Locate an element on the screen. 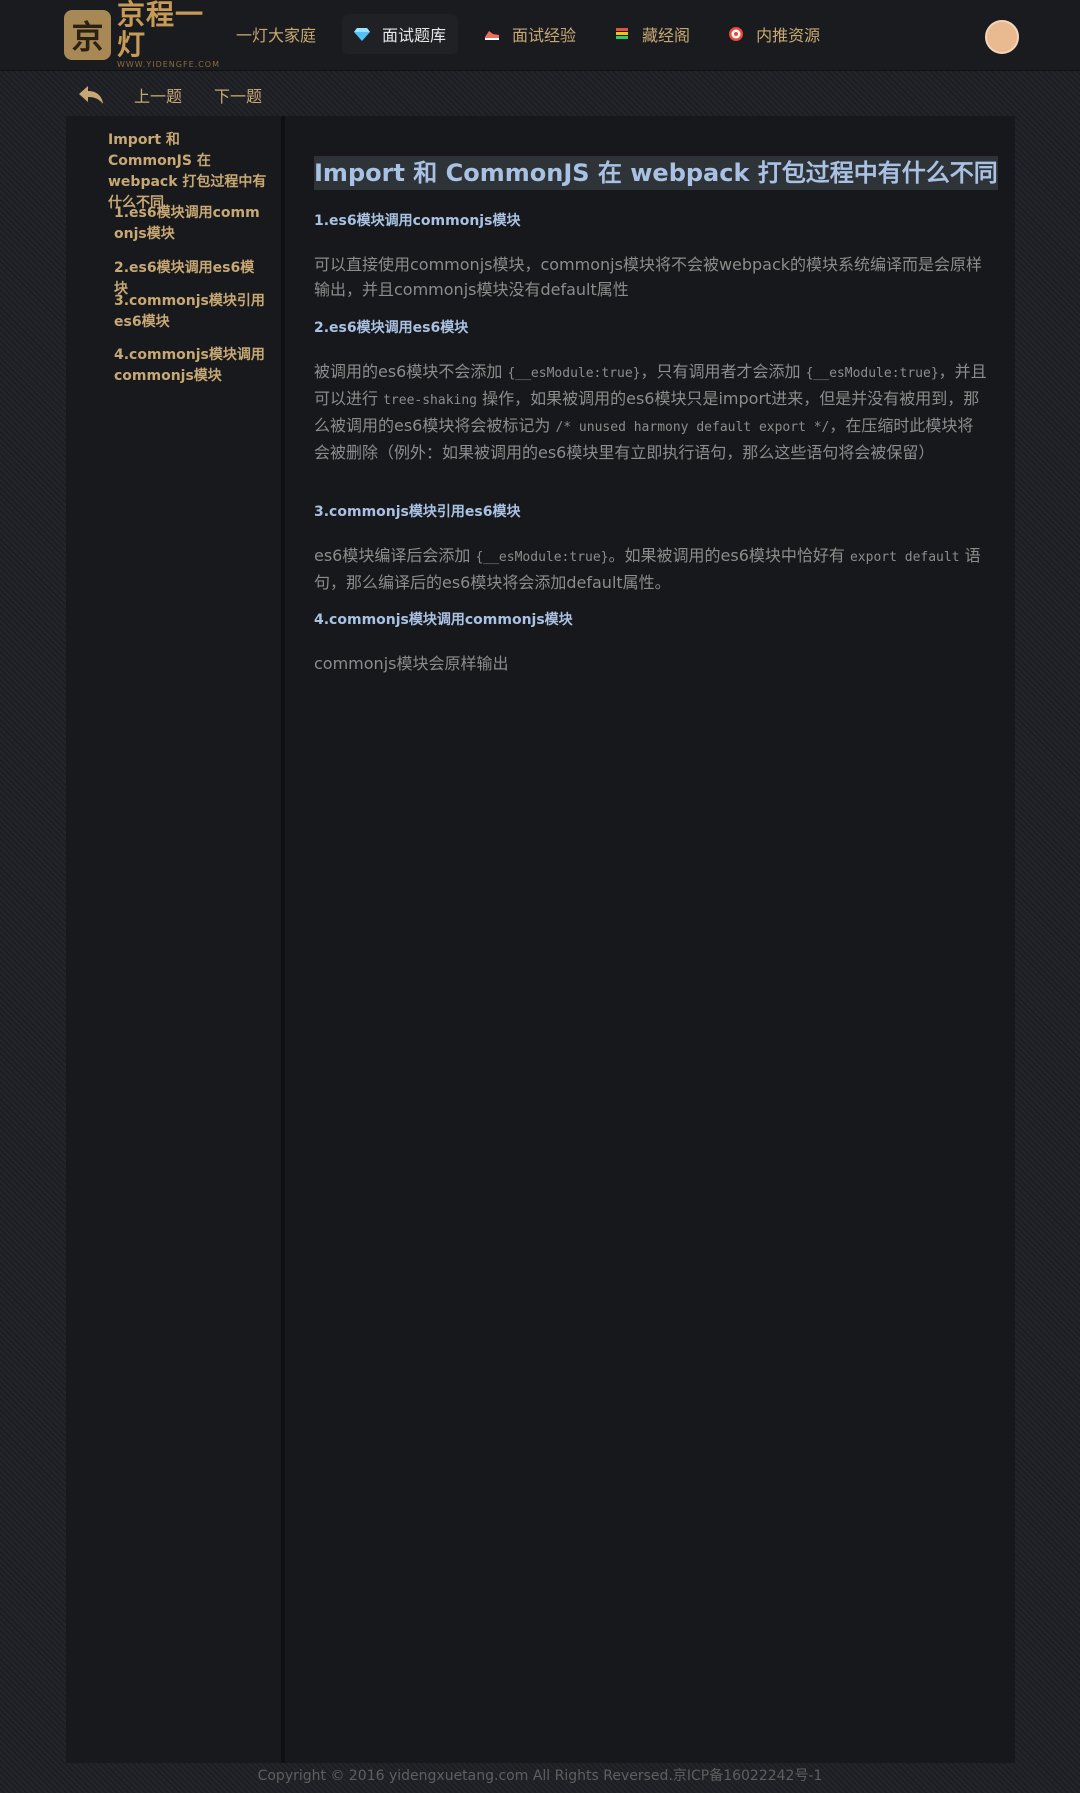 This screenshot has width=1080, height=1793. inline-code: export default is located at coordinates (904, 557).